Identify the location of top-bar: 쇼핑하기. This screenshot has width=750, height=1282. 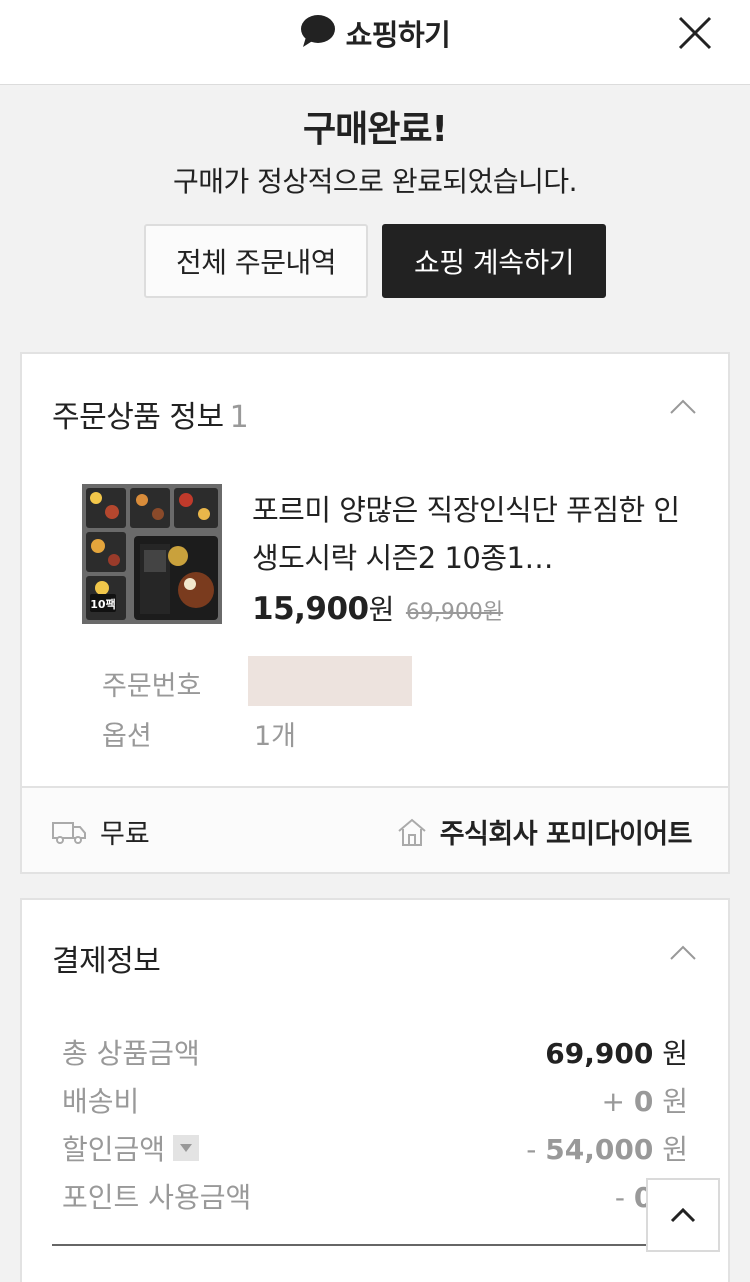
(375, 42).